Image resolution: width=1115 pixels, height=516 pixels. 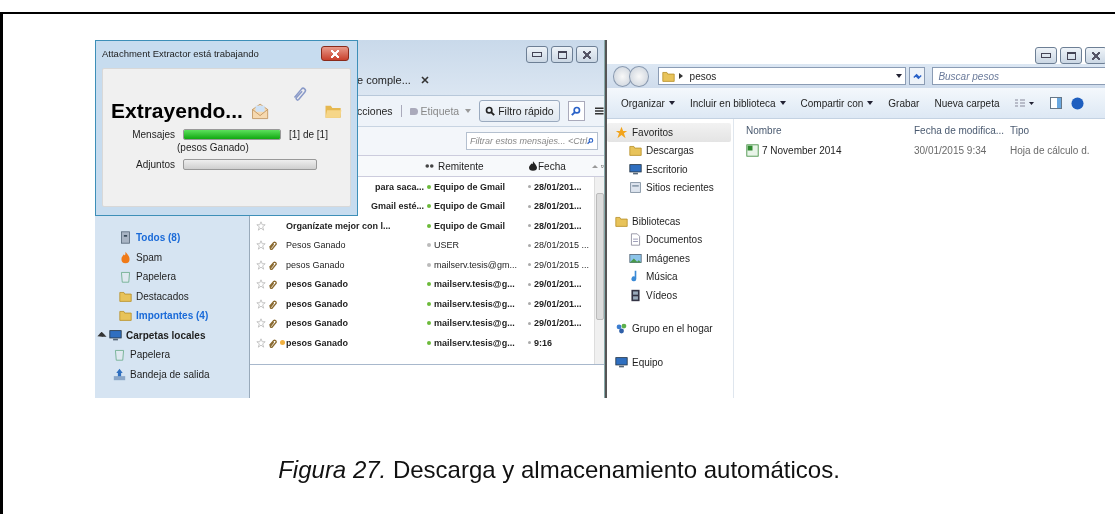 What do you see at coordinates (669, 328) in the screenshot?
I see `nav-item: Grupo en el hogar` at bounding box center [669, 328].